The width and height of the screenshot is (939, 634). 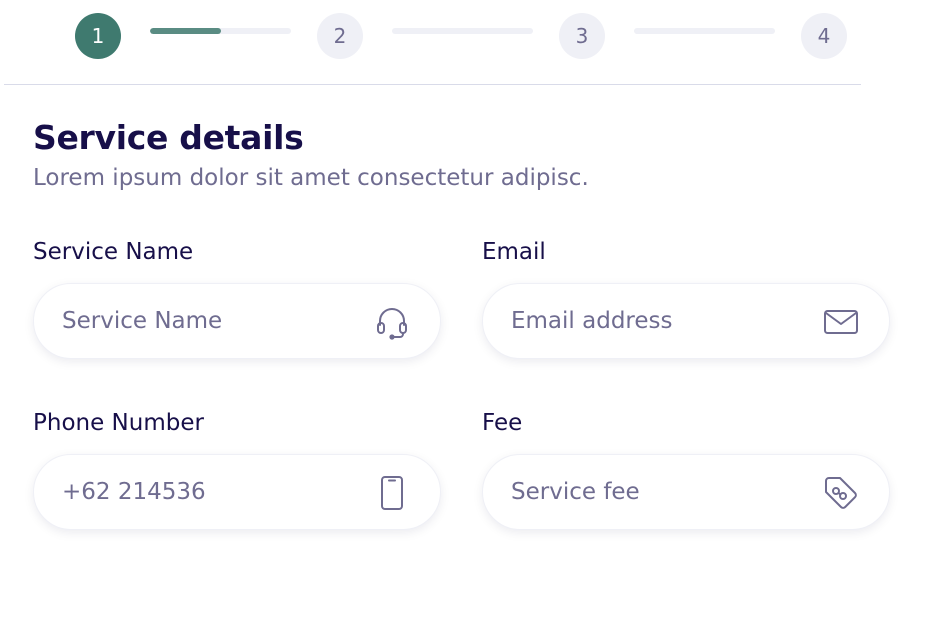 What do you see at coordinates (98, 36) in the screenshot?
I see `step-1-indicator: 1` at bounding box center [98, 36].